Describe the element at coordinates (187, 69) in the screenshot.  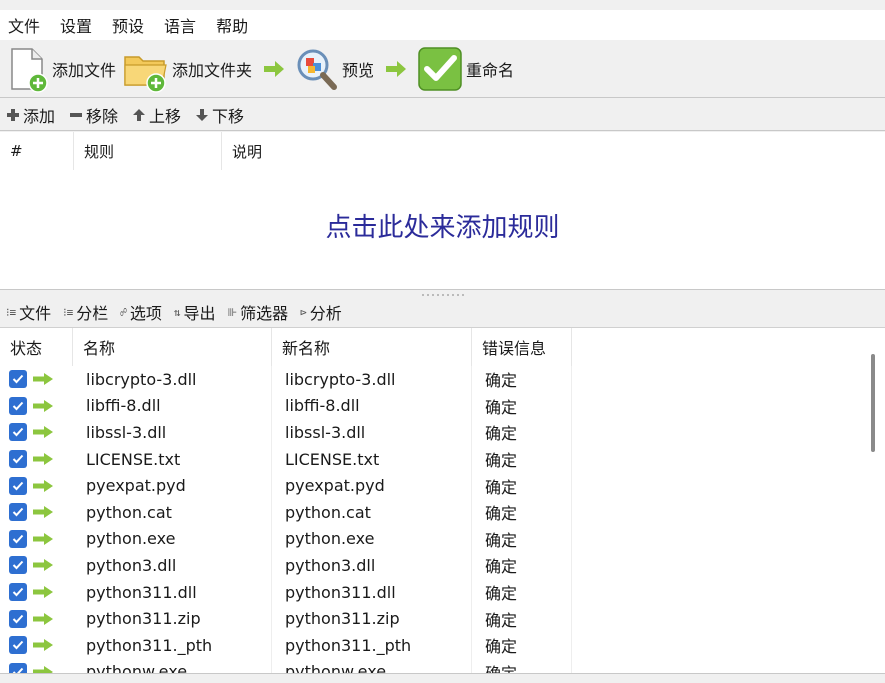
I see `add-folder-button: 添加文件夹` at that location.